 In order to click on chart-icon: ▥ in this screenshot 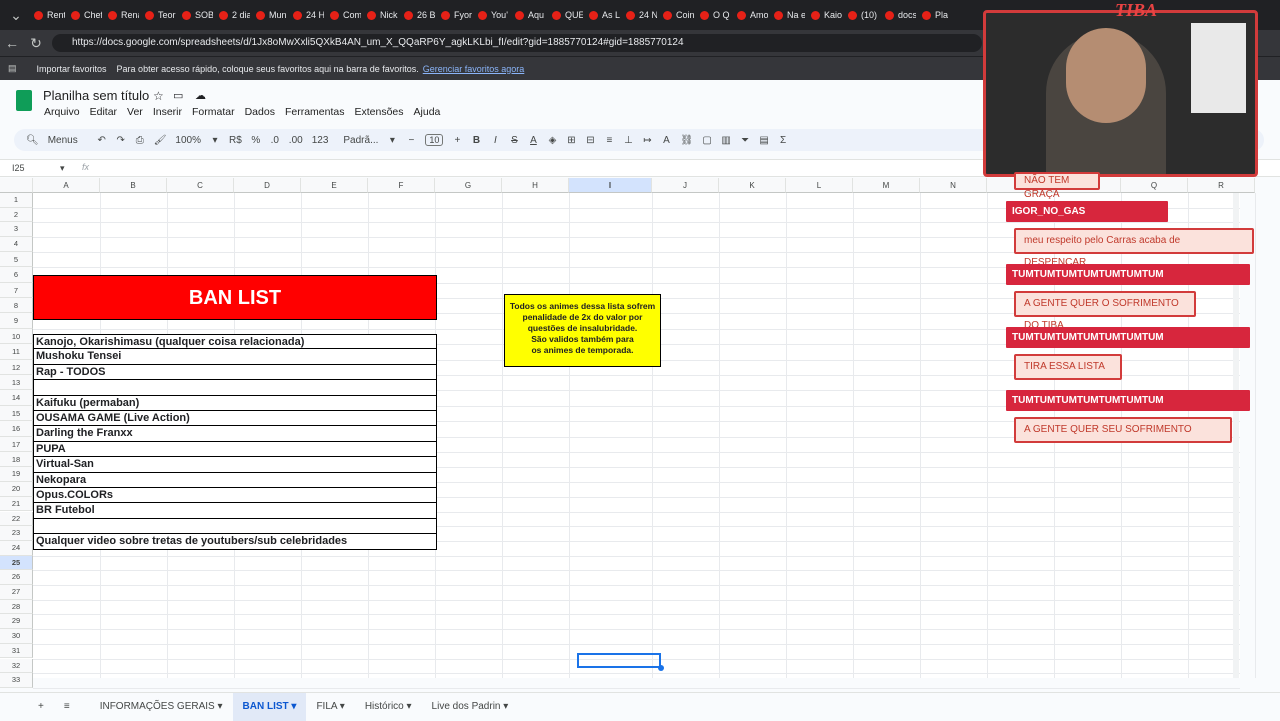, I will do `click(726, 140)`.